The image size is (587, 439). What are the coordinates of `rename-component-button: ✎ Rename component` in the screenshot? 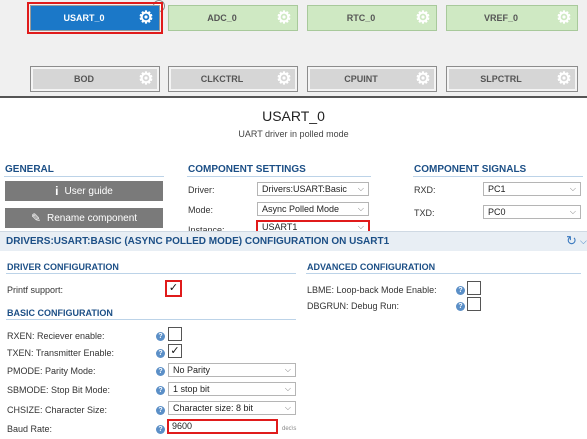 It's located at (84, 218).